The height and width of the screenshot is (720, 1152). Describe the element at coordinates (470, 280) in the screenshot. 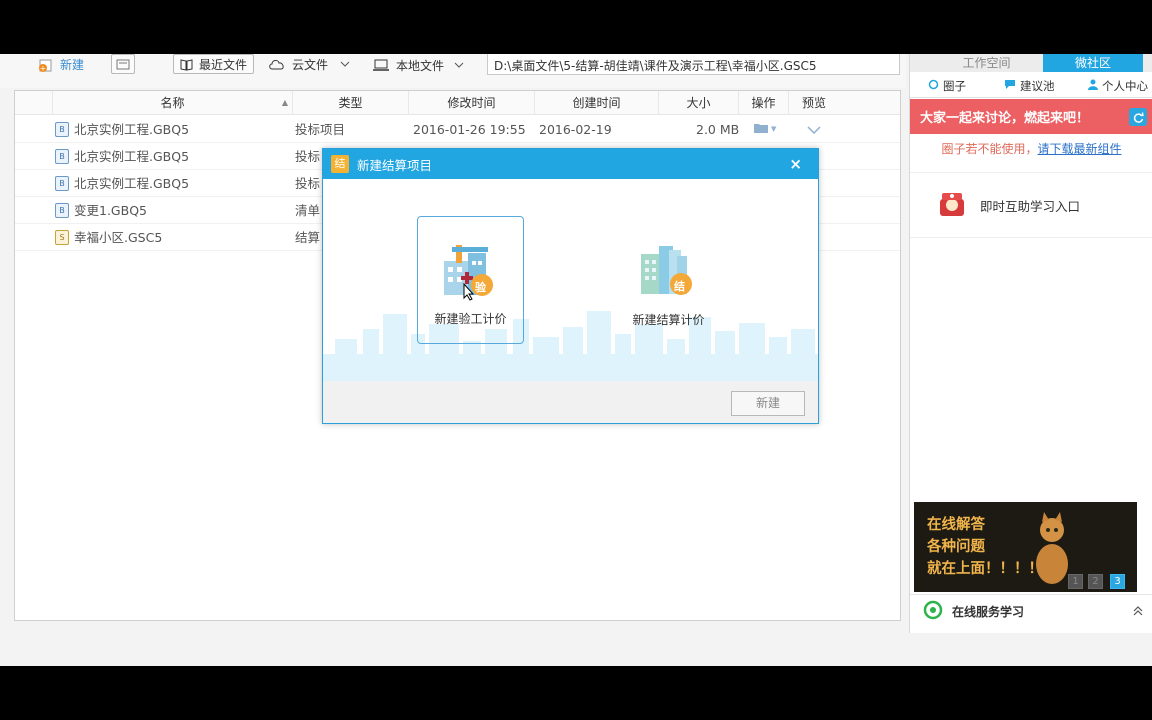

I see `new-inspection-pricing-option: 验 新建验工计价` at that location.